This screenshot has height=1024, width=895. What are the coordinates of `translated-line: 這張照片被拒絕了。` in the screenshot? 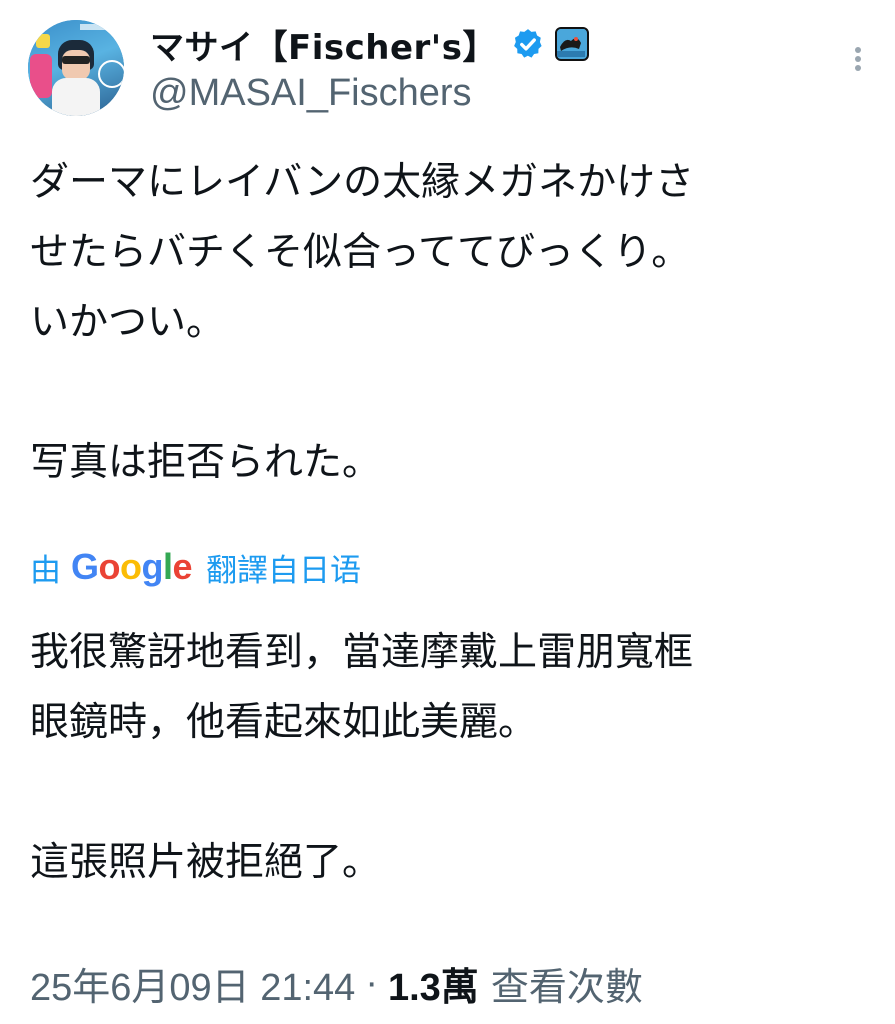 It's located at (206, 862).